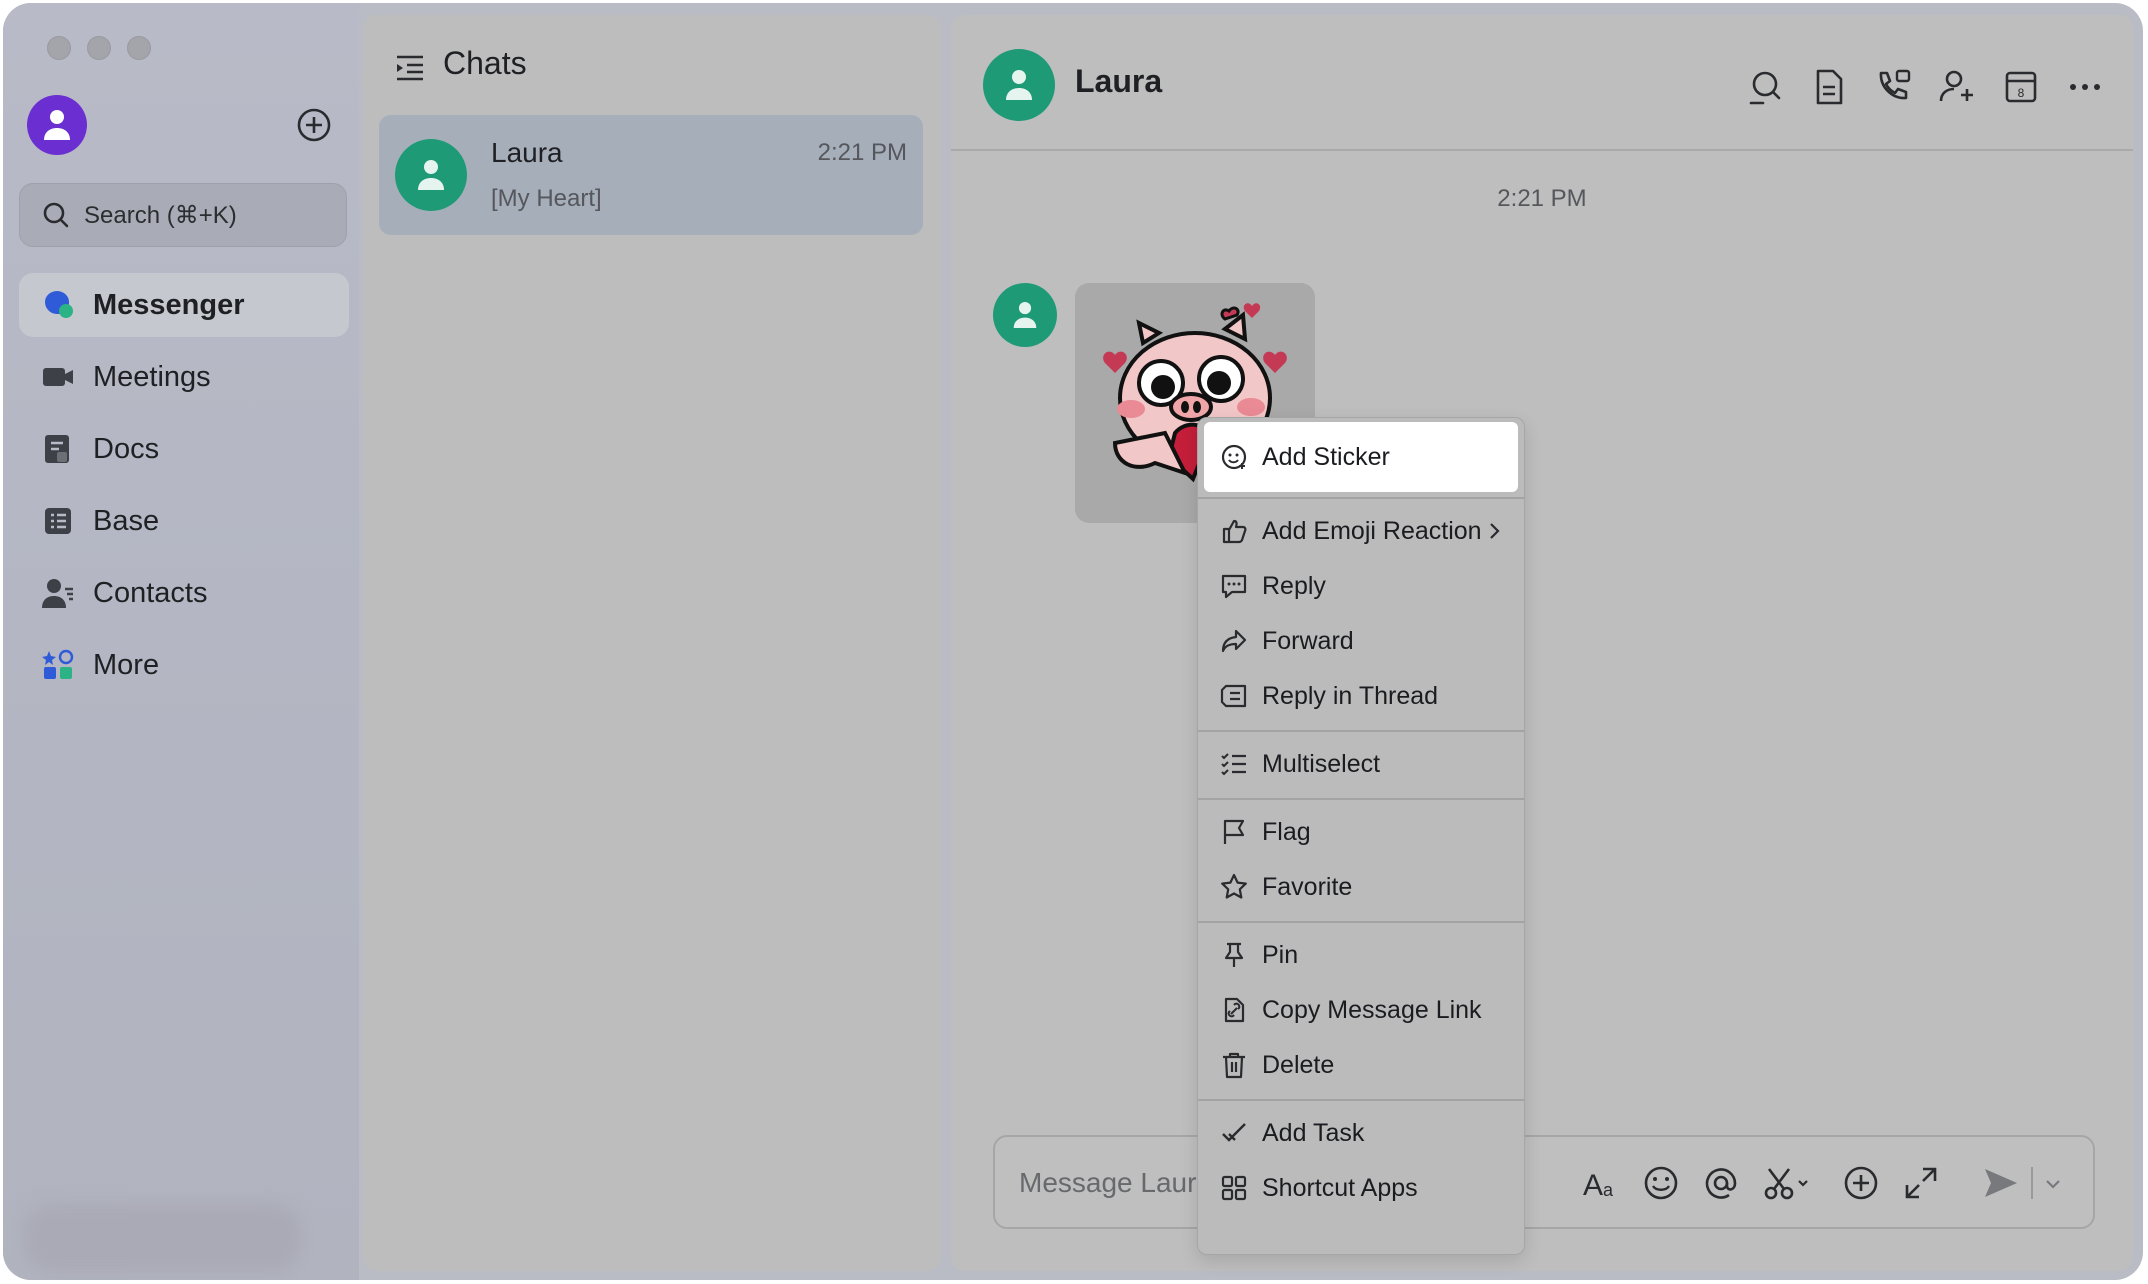 The height and width of the screenshot is (1284, 2148). I want to click on thumbs-up-icon, so click(1234, 531).